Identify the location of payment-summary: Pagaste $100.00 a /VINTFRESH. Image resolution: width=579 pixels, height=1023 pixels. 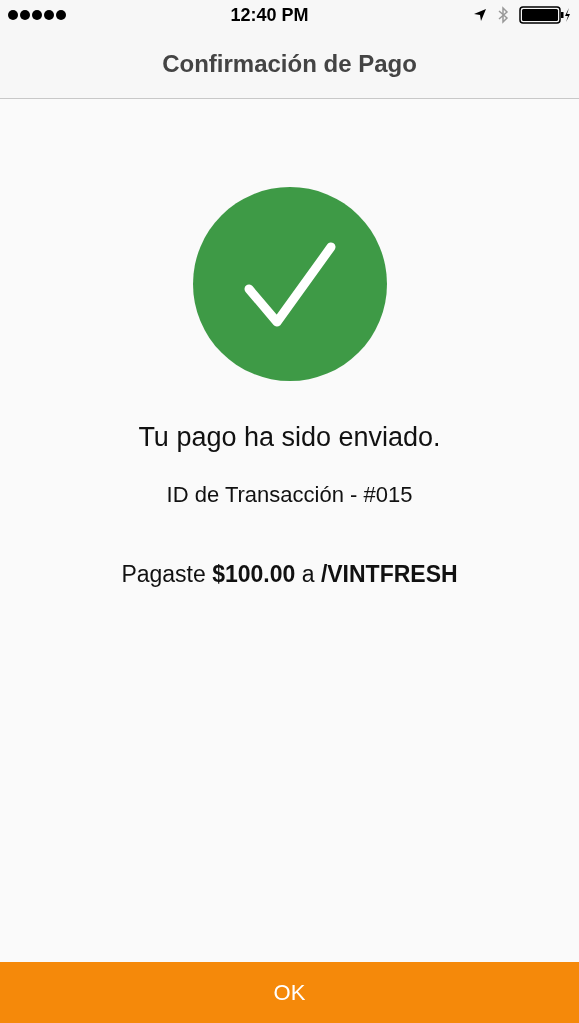
(289, 574).